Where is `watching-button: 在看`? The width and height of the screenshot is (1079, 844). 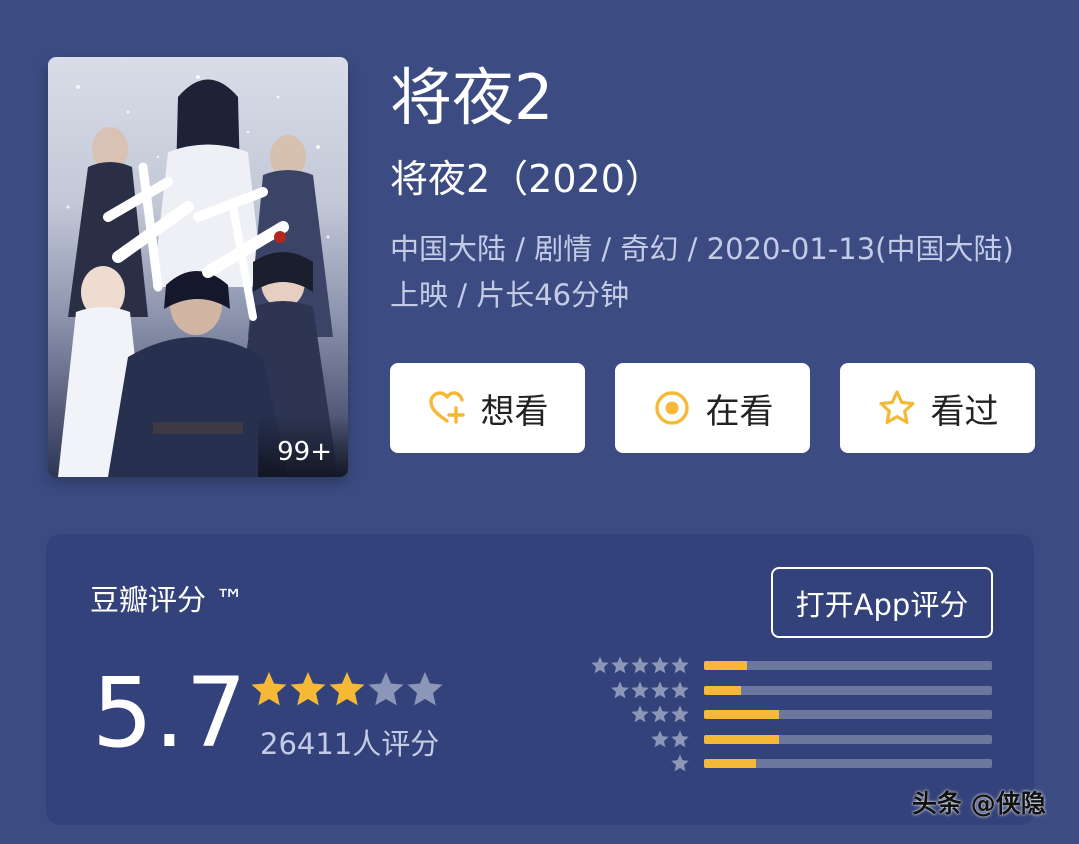 watching-button: 在看 is located at coordinates (712, 408).